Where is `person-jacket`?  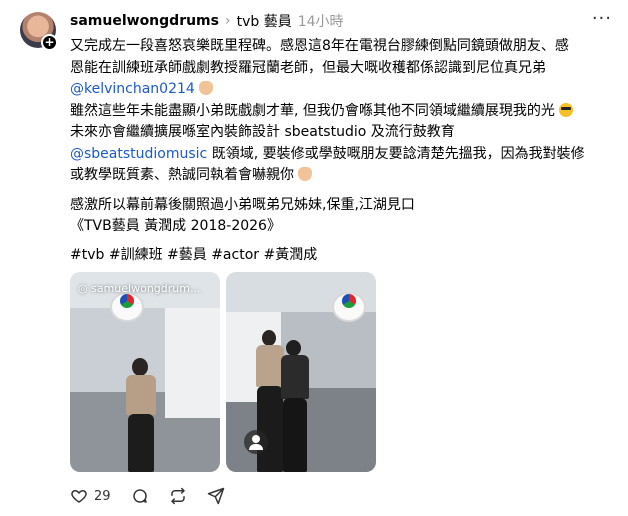
person-jacket is located at coordinates (295, 377).